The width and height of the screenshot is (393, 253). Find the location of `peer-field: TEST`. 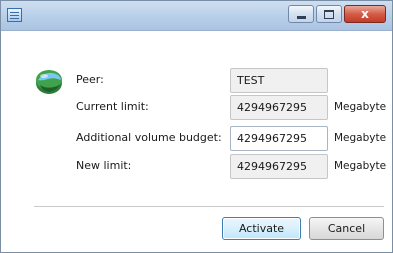

peer-field: TEST is located at coordinates (279, 80).